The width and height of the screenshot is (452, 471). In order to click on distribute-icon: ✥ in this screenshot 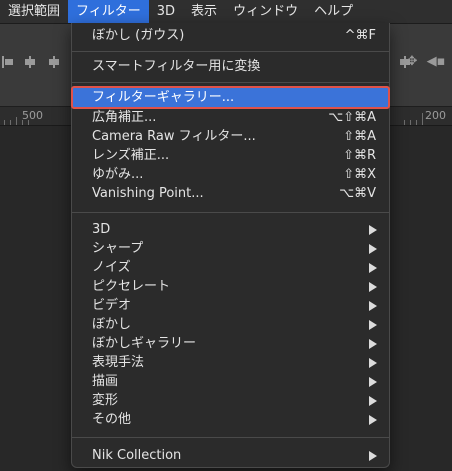, I will do `click(412, 62)`.